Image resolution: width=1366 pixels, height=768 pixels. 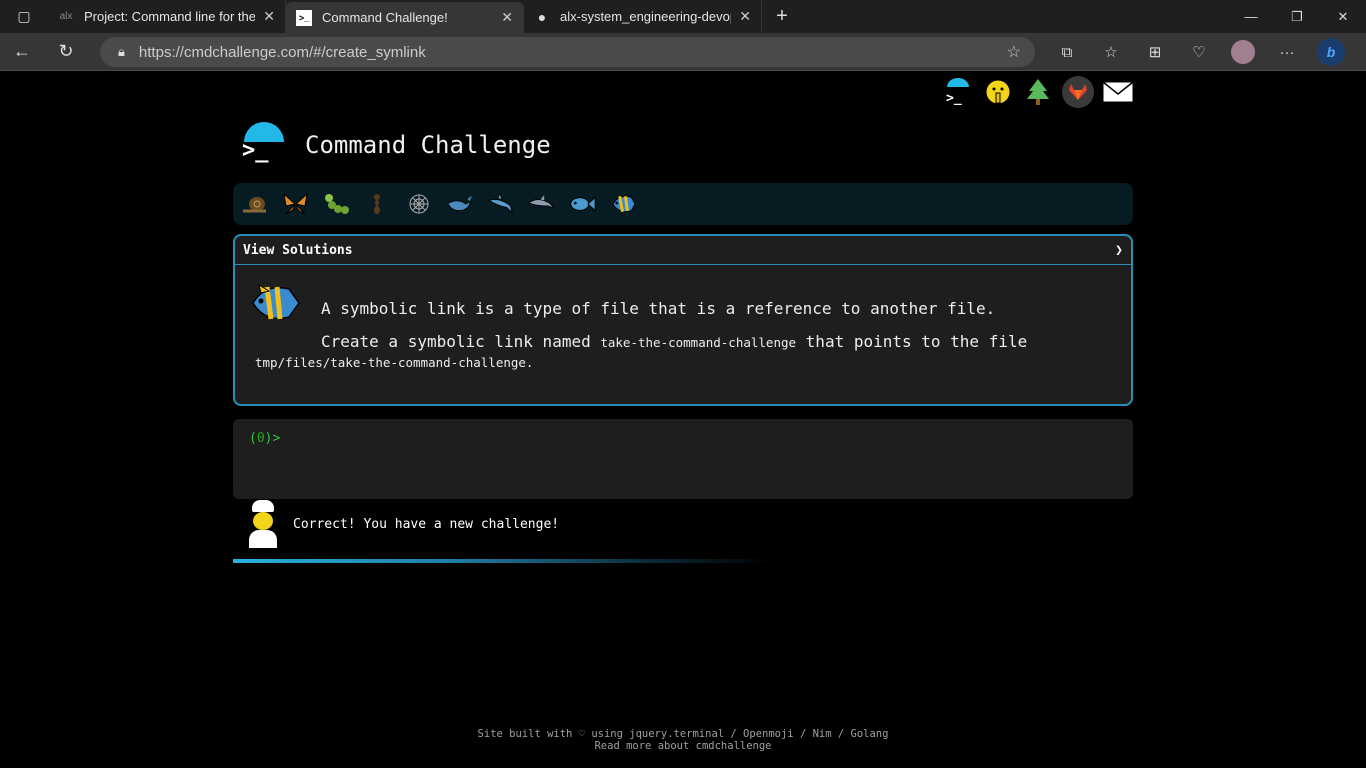 I want to click on chevron-right-icon: ❯, so click(x=1119, y=250).